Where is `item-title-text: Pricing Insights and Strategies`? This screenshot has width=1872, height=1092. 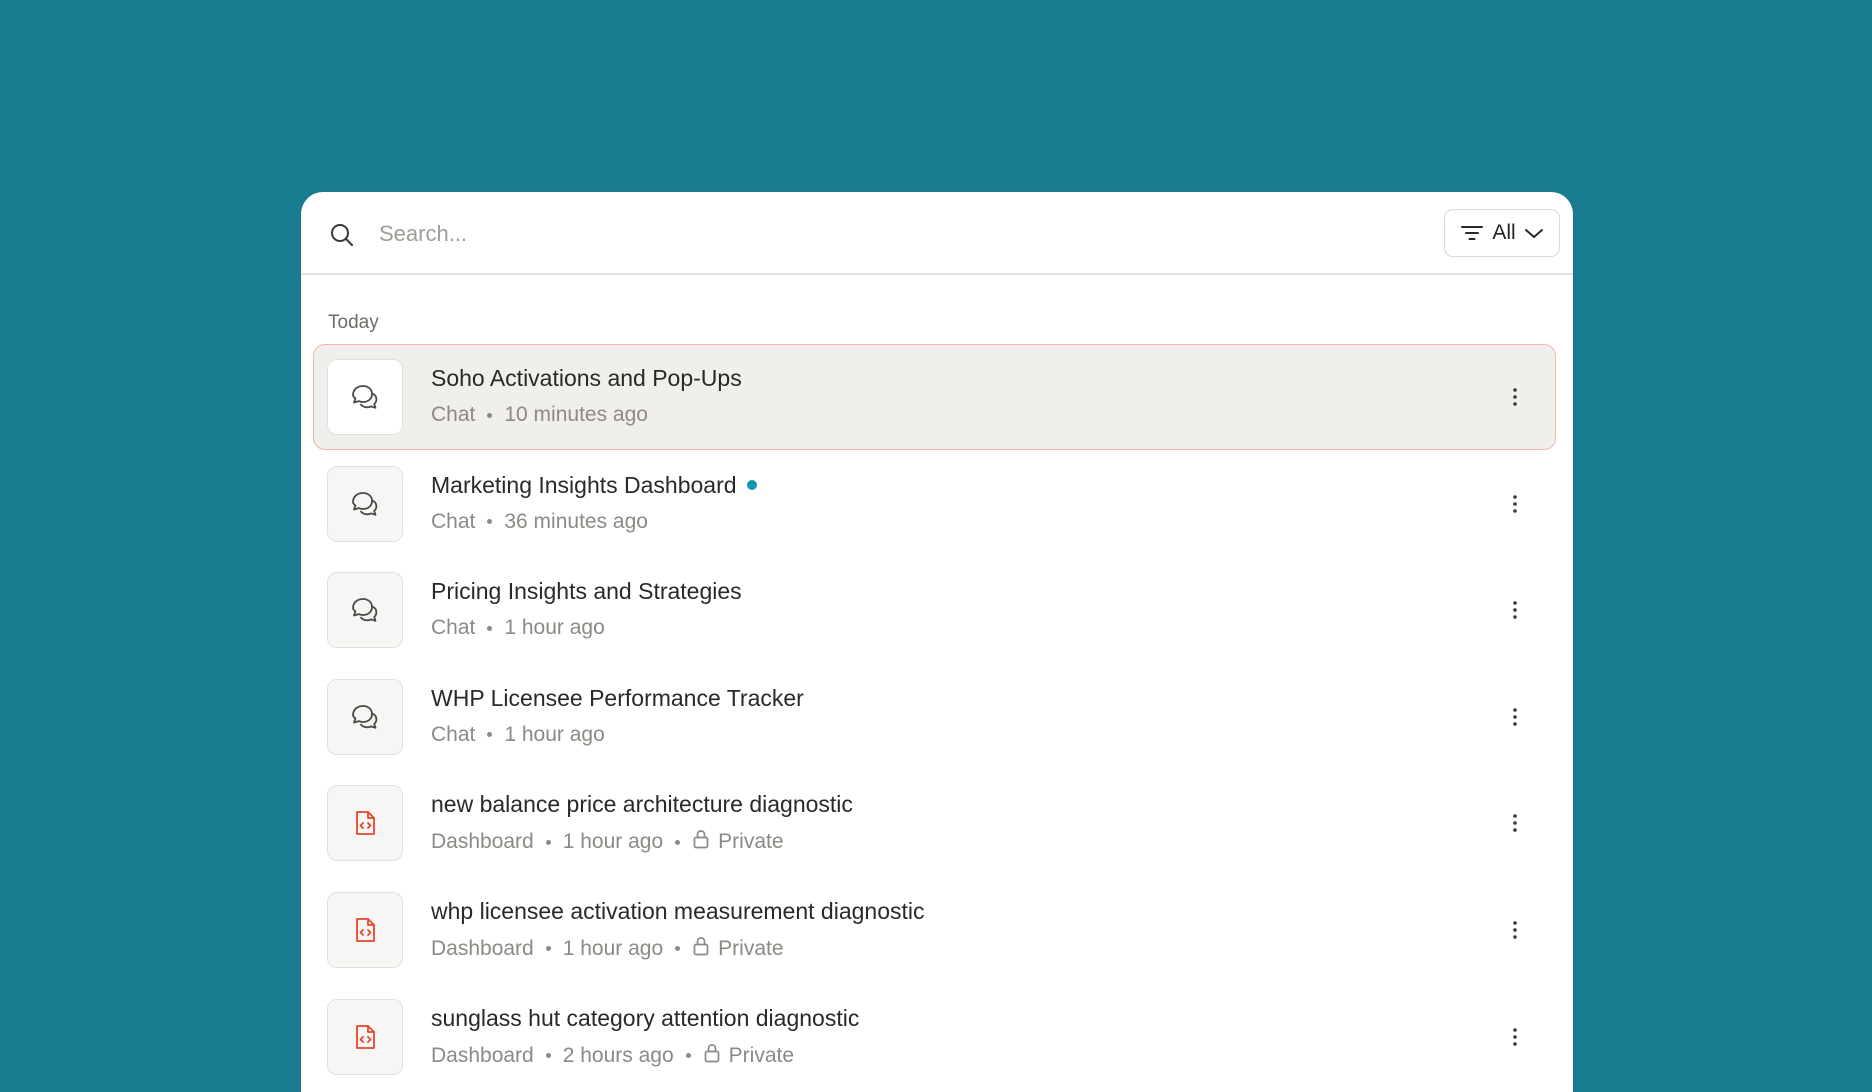 item-title-text: Pricing Insights and Strategies is located at coordinates (586, 591).